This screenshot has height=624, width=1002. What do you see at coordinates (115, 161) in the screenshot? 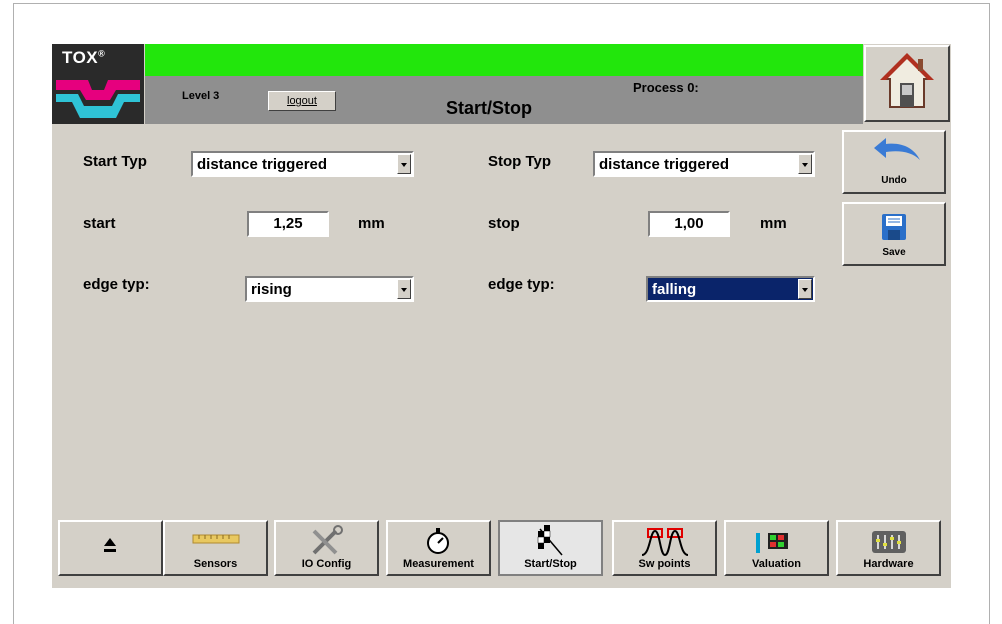
I see `start-typ-label: Start Typ` at bounding box center [115, 161].